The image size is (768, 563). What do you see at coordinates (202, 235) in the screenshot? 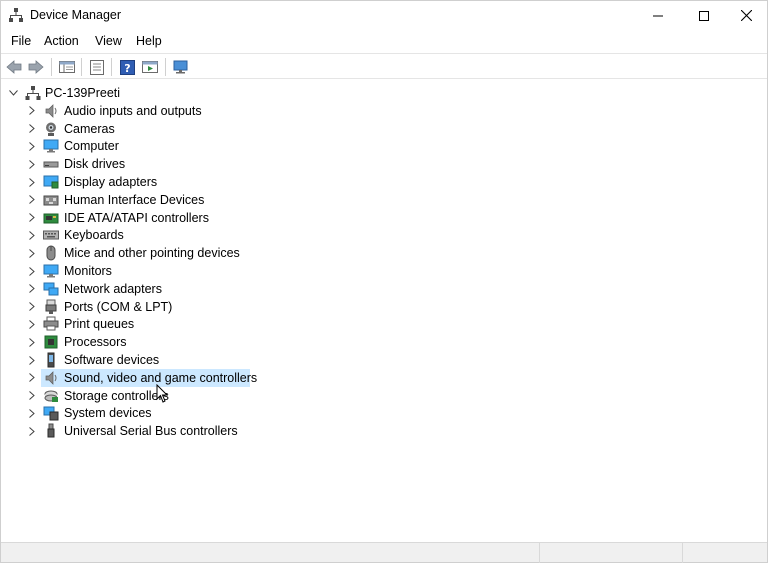
I see `tree-item: Keyboards` at bounding box center [202, 235].